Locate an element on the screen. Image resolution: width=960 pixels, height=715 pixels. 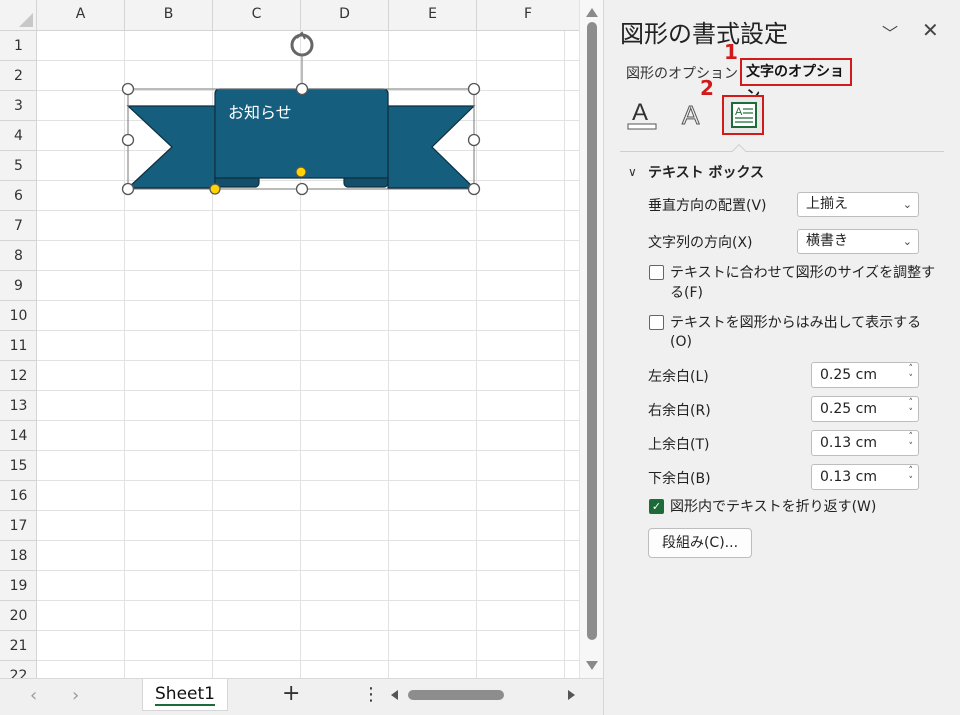
row-header: 15 is located at coordinates (18, 466).